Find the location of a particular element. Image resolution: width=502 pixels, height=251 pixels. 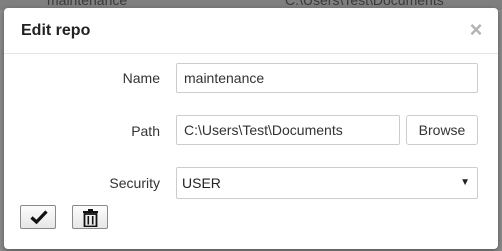

trash-icon is located at coordinates (90, 218).